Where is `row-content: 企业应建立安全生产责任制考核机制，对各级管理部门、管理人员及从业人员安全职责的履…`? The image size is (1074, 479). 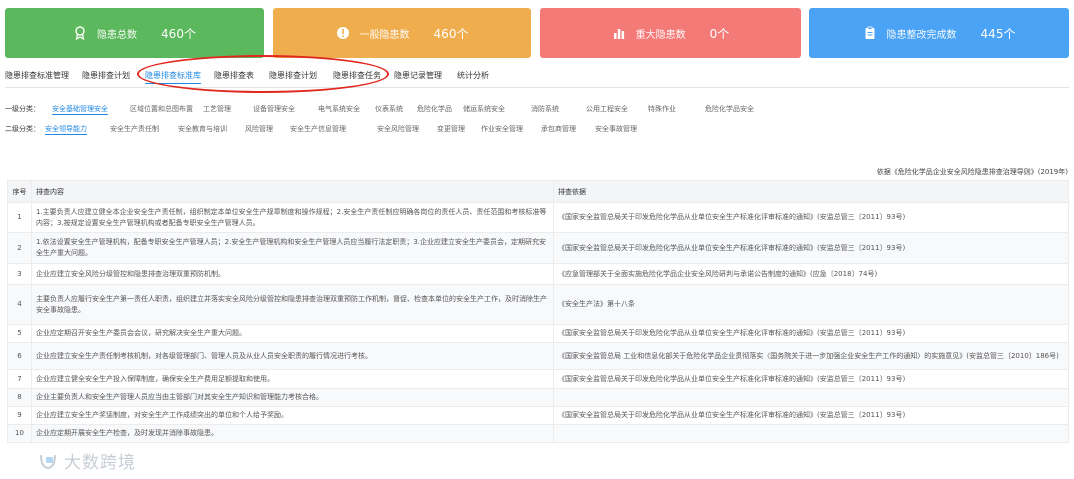 row-content: 企业应建立安全生产责任制考核机制，对各级管理部门、管理人员及从业人员安全职责的履… is located at coordinates (292, 356).